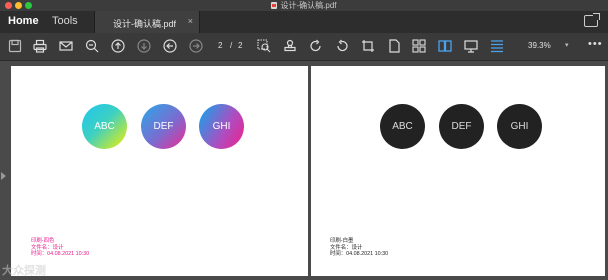 The width and height of the screenshot is (608, 280). Describe the element at coordinates (118, 46) in the screenshot. I see `previous-page-icon` at that location.